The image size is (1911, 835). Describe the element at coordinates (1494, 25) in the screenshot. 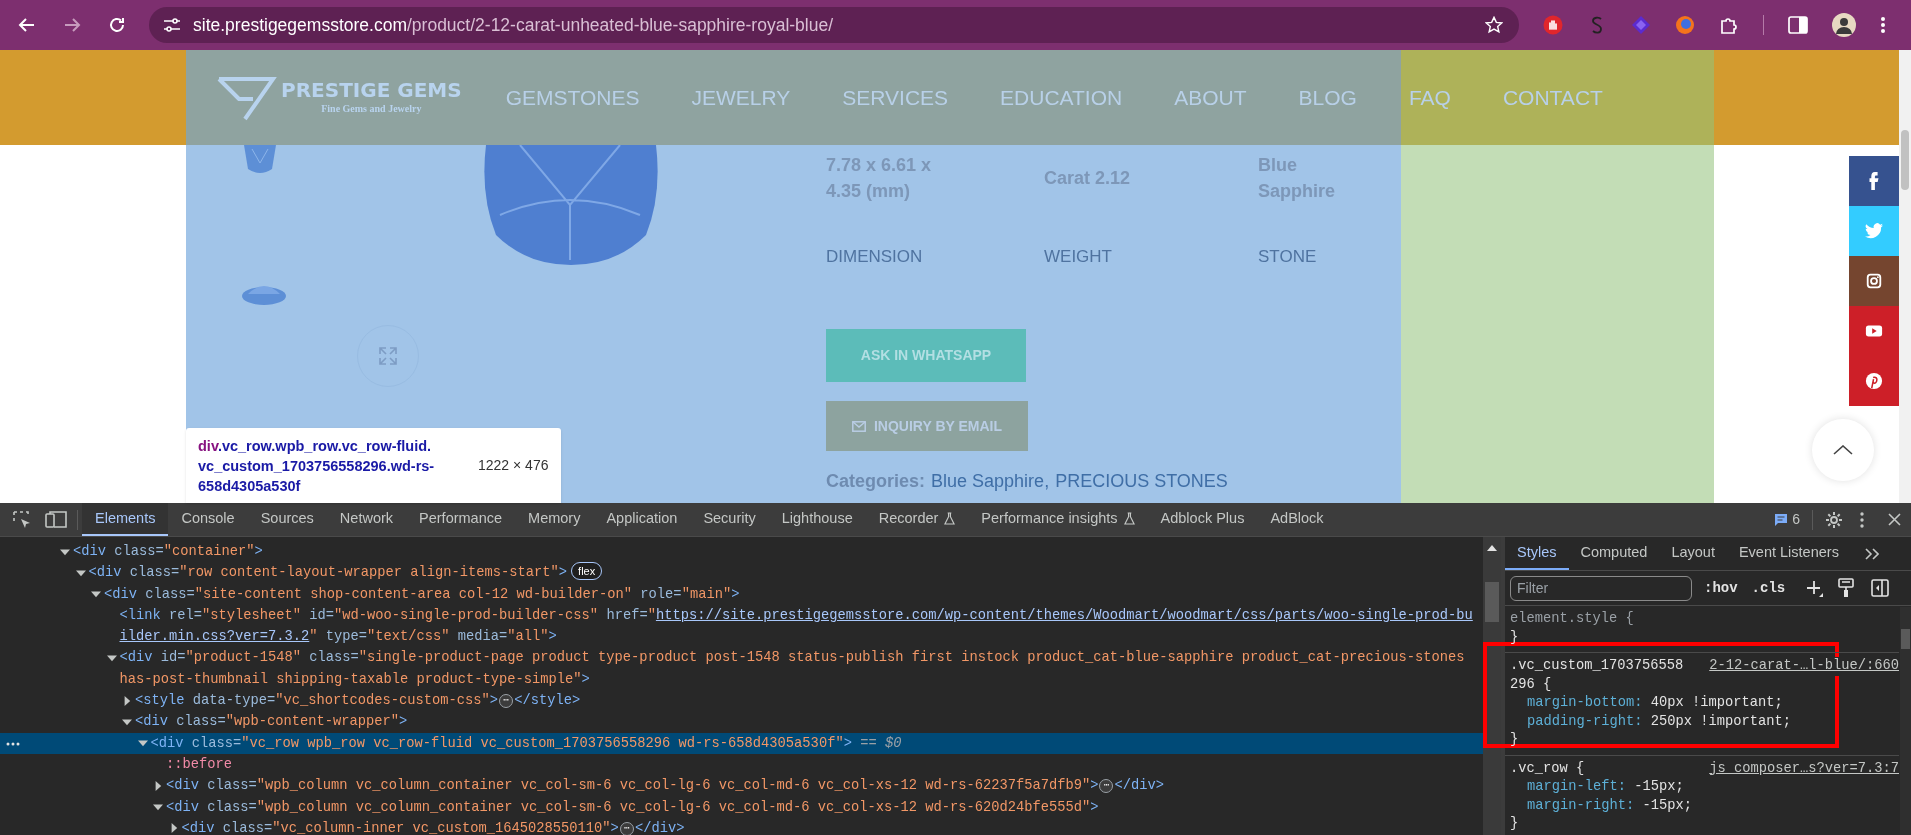

I see `bookmark-star-icon` at that location.